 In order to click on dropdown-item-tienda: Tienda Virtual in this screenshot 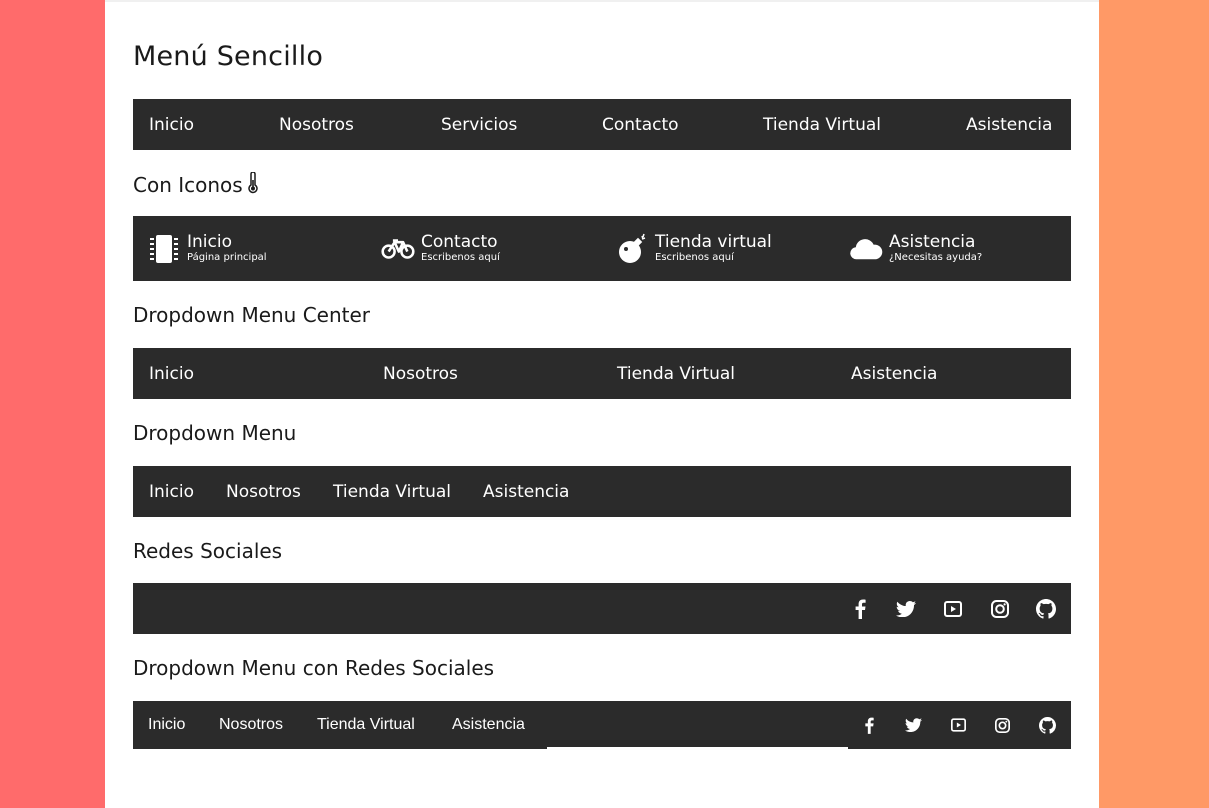, I will do `click(392, 491)`.